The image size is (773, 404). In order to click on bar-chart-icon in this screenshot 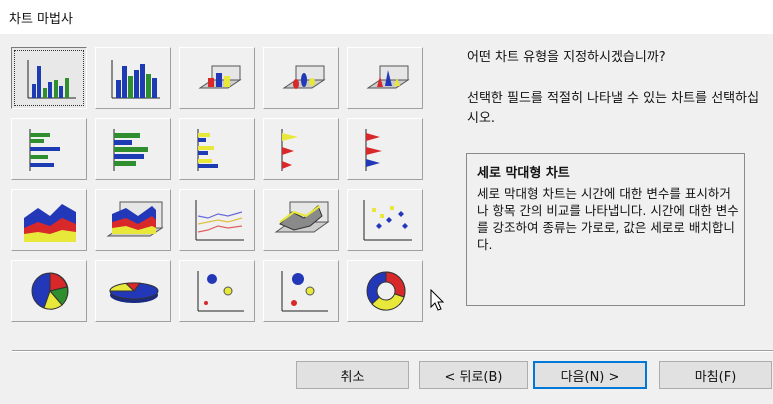, I will do `click(44, 150)`.